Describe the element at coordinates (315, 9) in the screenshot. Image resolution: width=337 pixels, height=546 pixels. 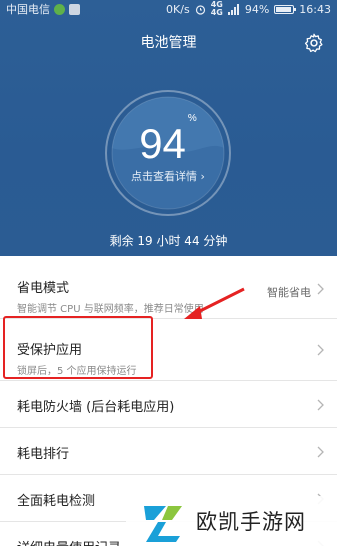
I see `clock: 16:43` at that location.